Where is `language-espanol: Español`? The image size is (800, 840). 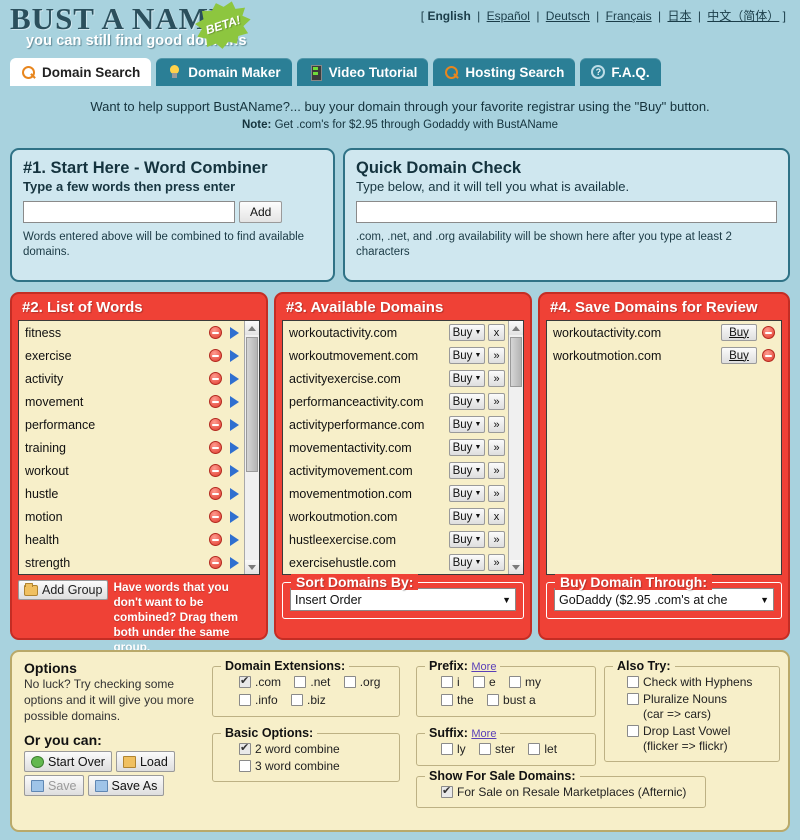
language-espanol: Español is located at coordinates (508, 16).